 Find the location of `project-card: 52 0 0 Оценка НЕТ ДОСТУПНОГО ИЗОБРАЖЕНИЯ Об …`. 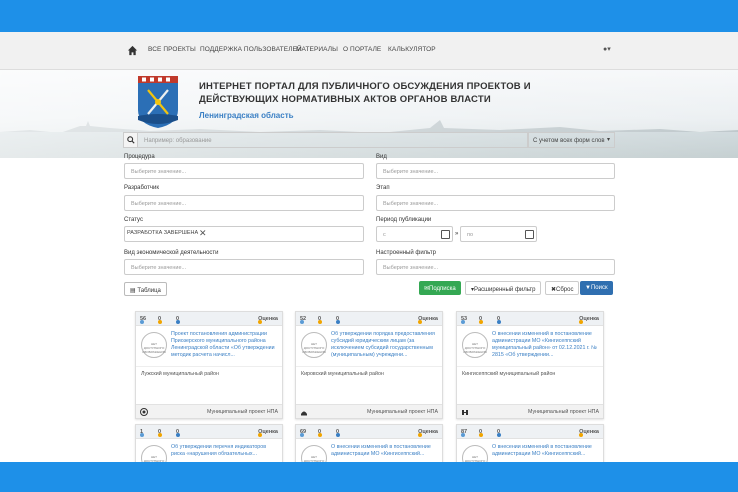

project-card: 52 0 0 Оценка НЕТ ДОСТУПНОГО ИЗОБРАЖЕНИЯ Об … is located at coordinates (369, 365).